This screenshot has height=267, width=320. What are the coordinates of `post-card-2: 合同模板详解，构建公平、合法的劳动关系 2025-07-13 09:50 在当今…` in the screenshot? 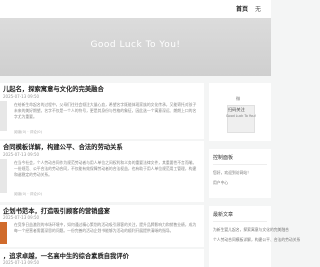 It's located at (102, 171).